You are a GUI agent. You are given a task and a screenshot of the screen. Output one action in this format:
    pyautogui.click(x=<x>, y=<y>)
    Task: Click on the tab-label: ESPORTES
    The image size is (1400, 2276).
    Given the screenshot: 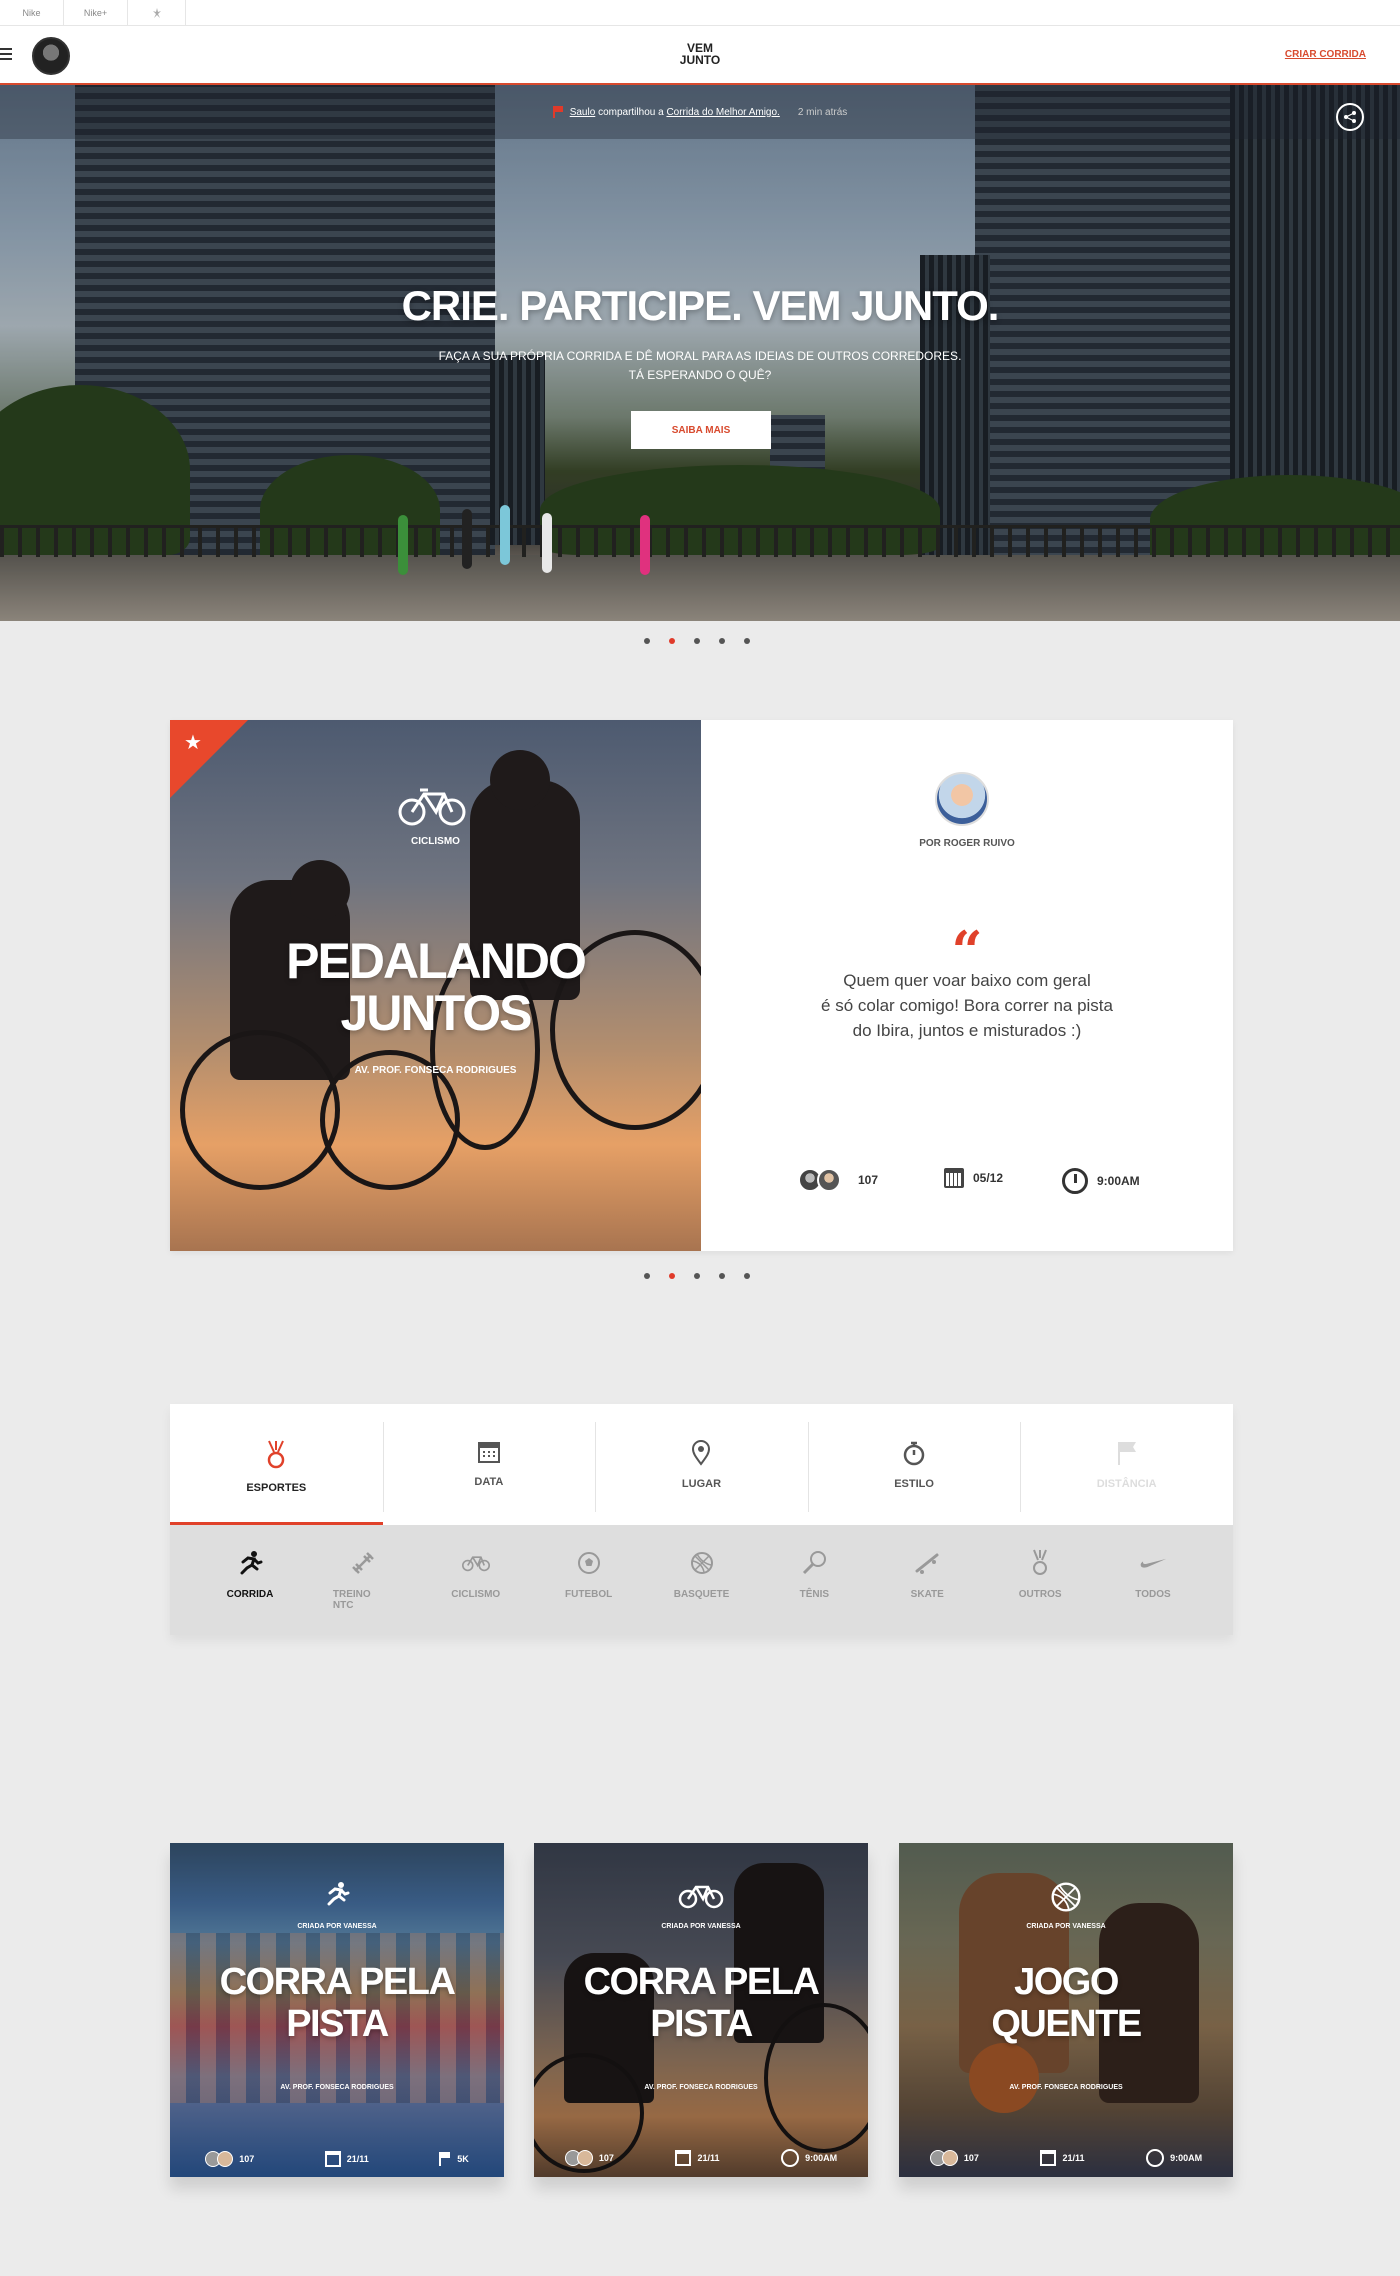 What is the action you would take?
    pyautogui.click(x=276, y=1488)
    